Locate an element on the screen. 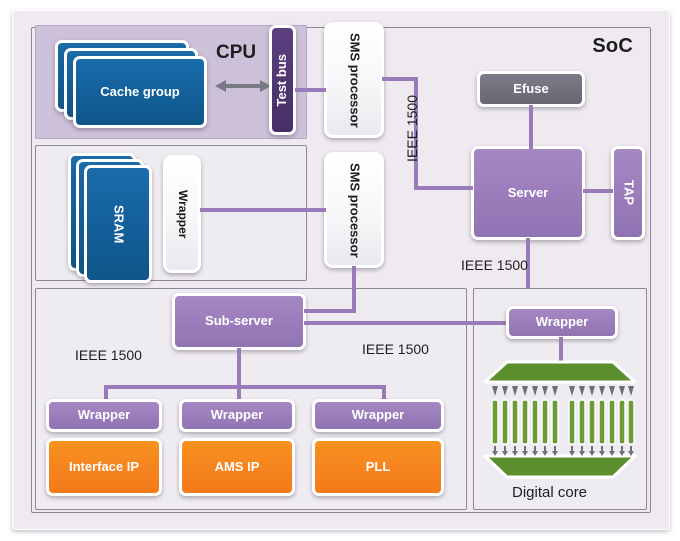 Image resolution: width=680 pixels, height=541 pixels. cache-group-label: Cache group is located at coordinates (140, 91).